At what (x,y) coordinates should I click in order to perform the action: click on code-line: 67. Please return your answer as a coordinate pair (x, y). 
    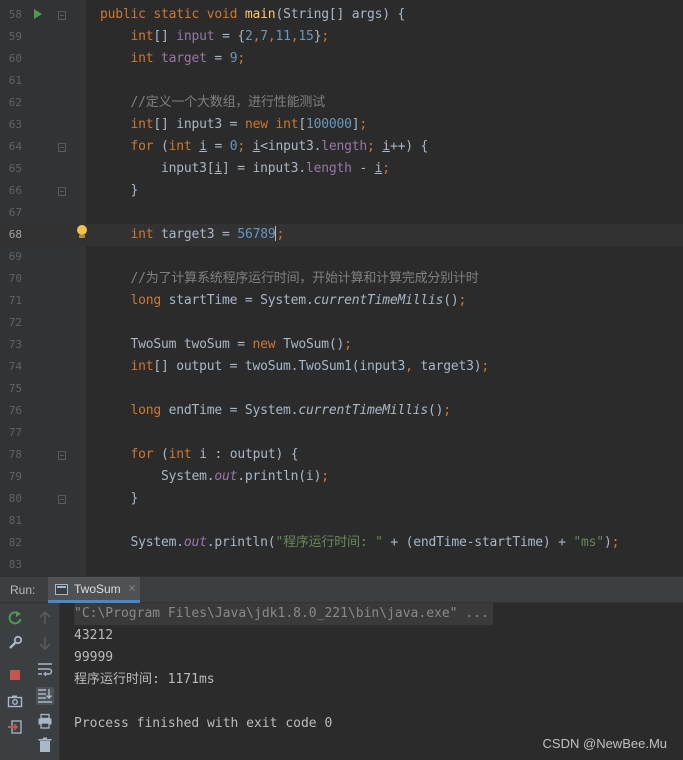
    Looking at the image, I should click on (341, 213).